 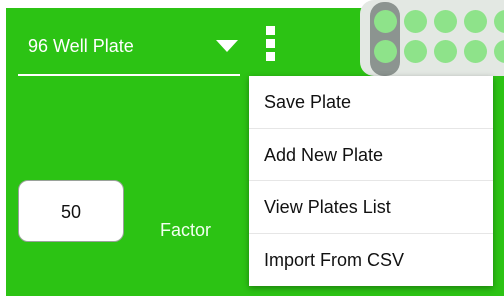 I want to click on plate-type-selected: 96 Well Plate, so click(x=81, y=46).